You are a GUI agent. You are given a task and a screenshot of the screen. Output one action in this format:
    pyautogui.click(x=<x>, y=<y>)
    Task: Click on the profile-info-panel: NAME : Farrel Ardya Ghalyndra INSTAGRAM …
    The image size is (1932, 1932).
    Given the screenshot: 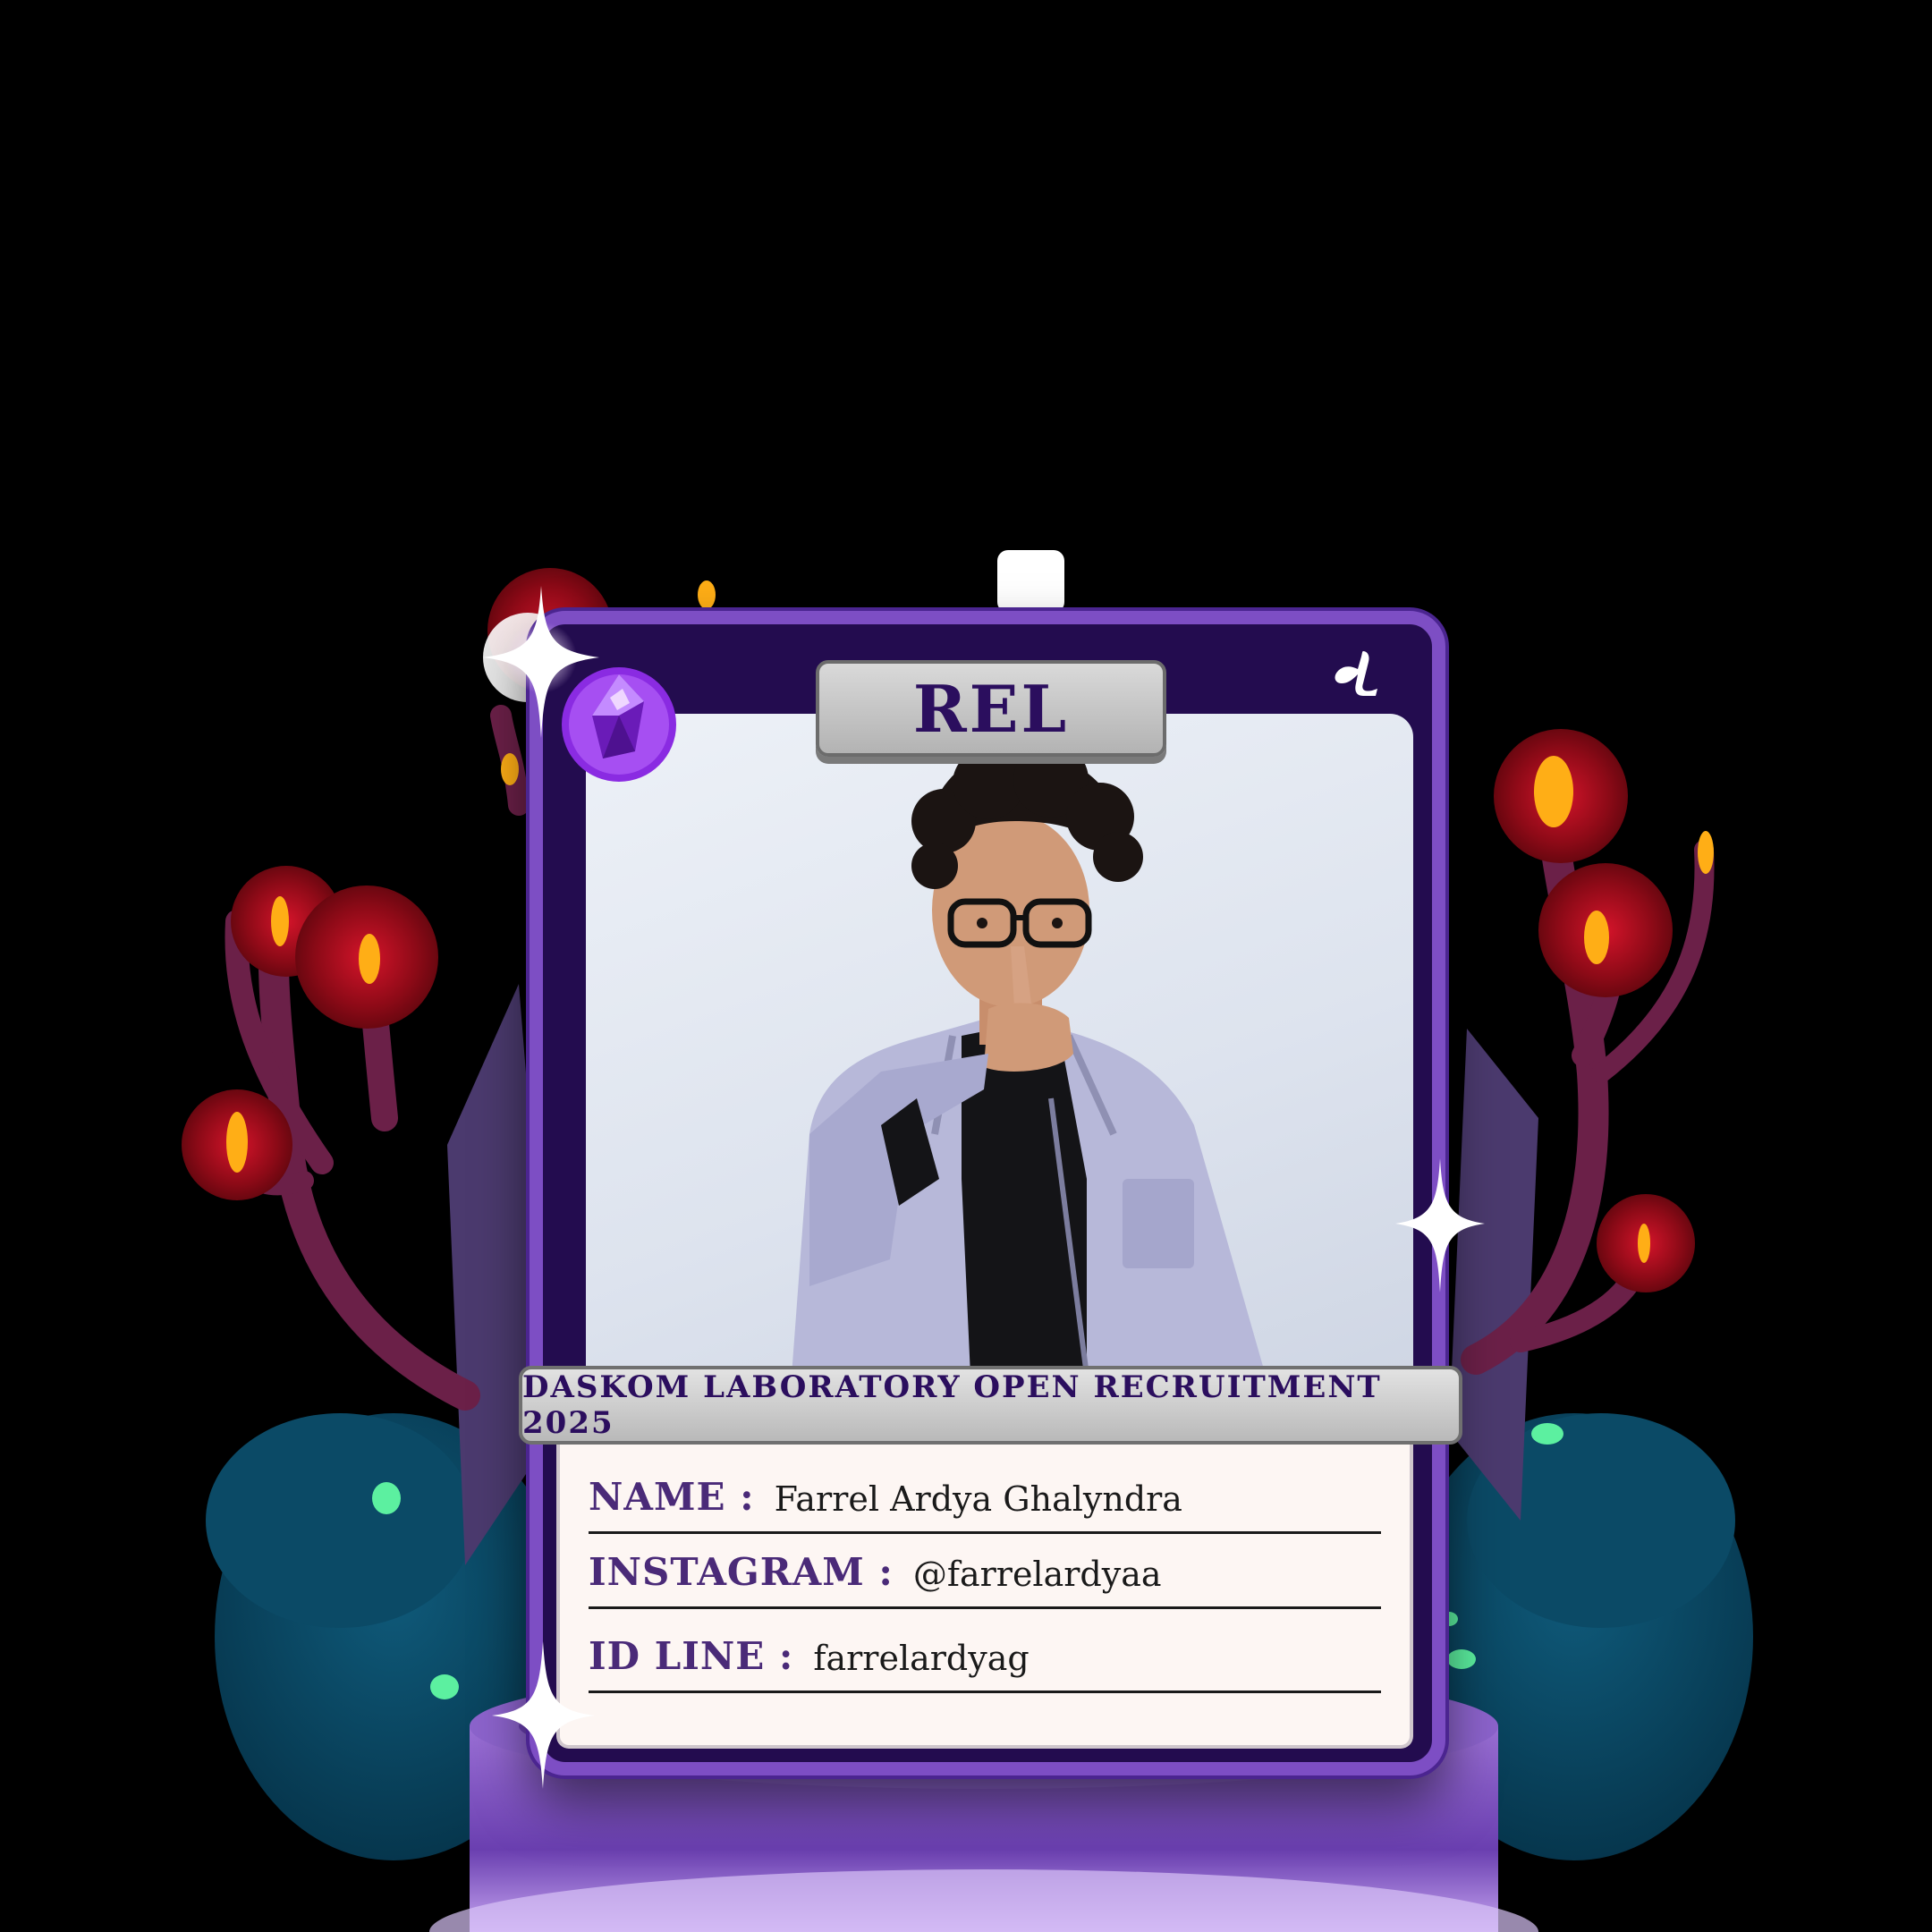 What is the action you would take?
    pyautogui.click(x=984, y=1597)
    